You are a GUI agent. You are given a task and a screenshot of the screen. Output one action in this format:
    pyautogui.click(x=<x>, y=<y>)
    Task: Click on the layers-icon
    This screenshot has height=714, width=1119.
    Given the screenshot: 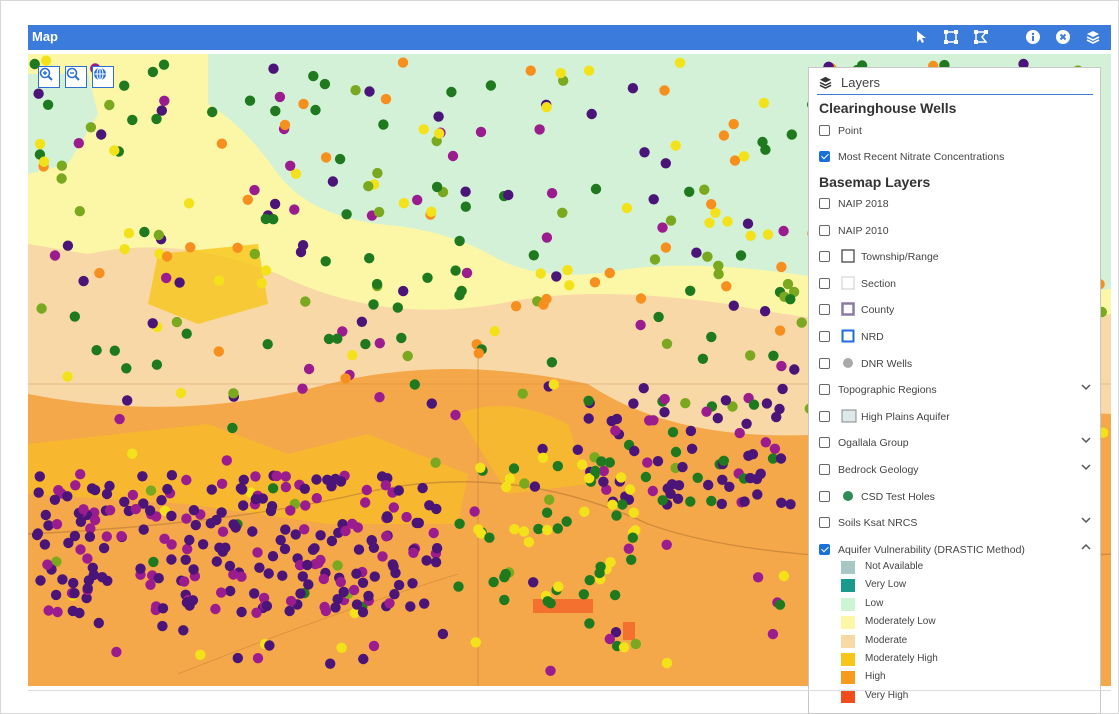 What is the action you would take?
    pyautogui.click(x=1093, y=37)
    